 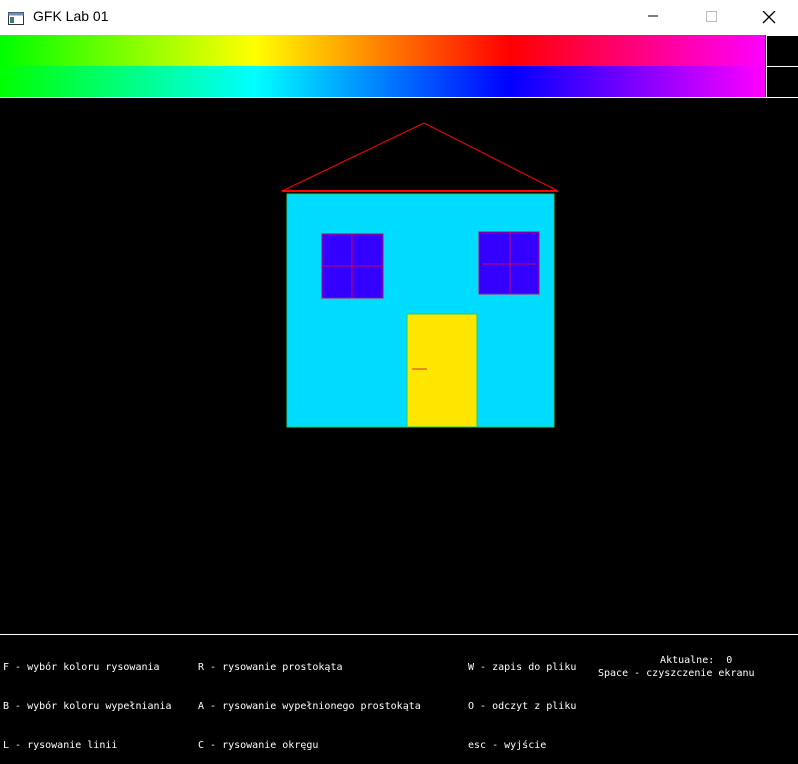 I want to click on help-line: esc - wyjście, so click(x=507, y=745).